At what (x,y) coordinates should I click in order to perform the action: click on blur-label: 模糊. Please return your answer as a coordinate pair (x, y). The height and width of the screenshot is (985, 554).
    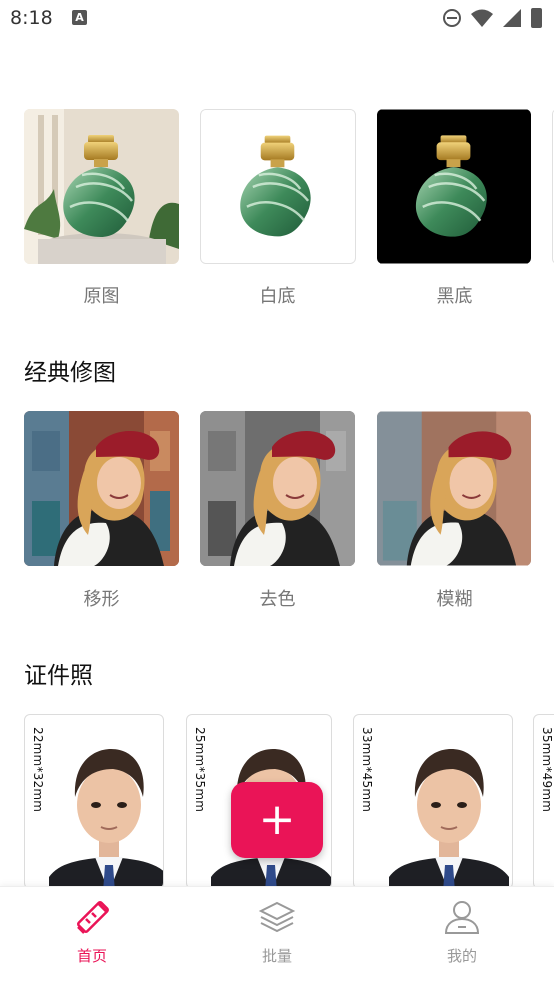
    Looking at the image, I should click on (454, 599).